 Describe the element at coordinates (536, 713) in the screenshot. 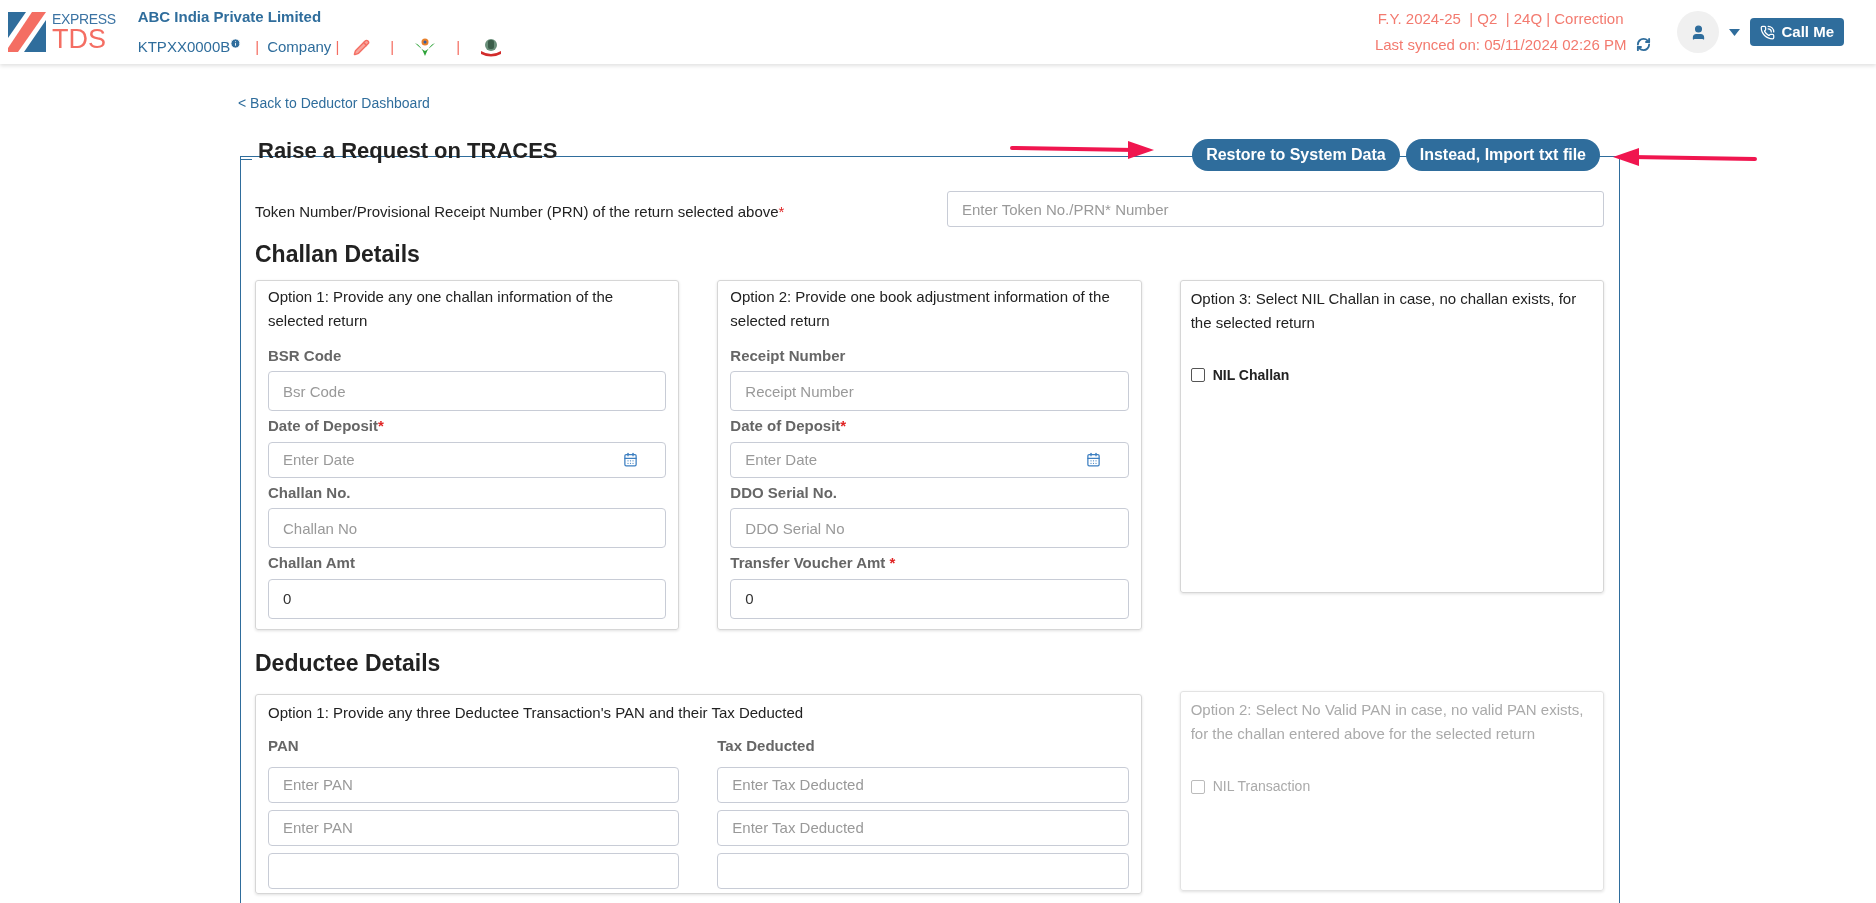

I see `option-title: Option 1: Provide any three Deductee Transaction's PAN and their Tax Deducted` at that location.